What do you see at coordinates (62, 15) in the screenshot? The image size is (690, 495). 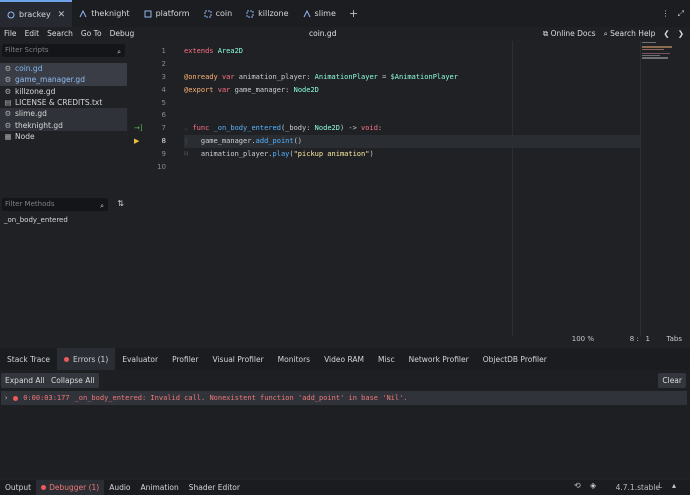 I see `close-icon: ✕` at bounding box center [62, 15].